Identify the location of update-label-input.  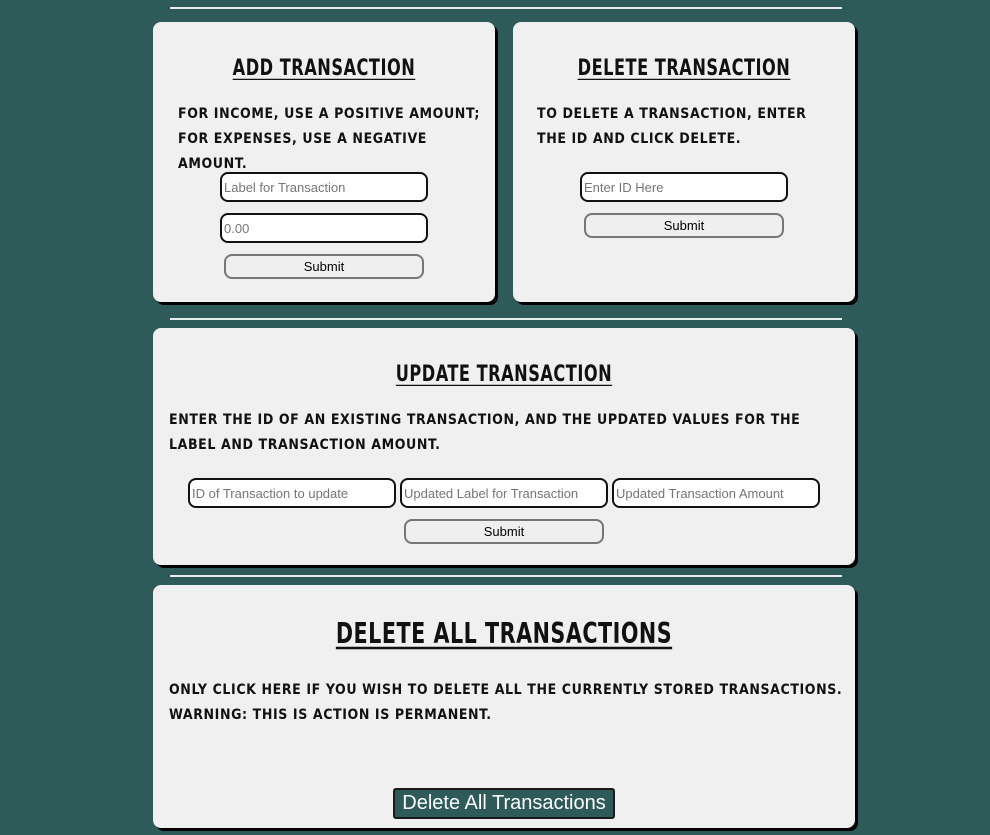
(504, 493).